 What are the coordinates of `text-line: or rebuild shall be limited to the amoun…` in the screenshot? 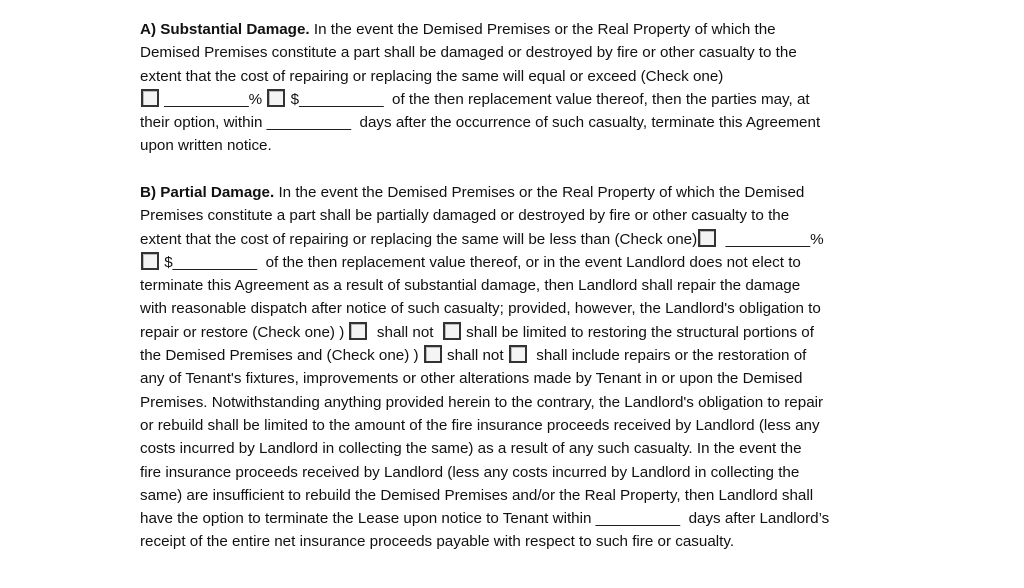 It's located at (484, 425).